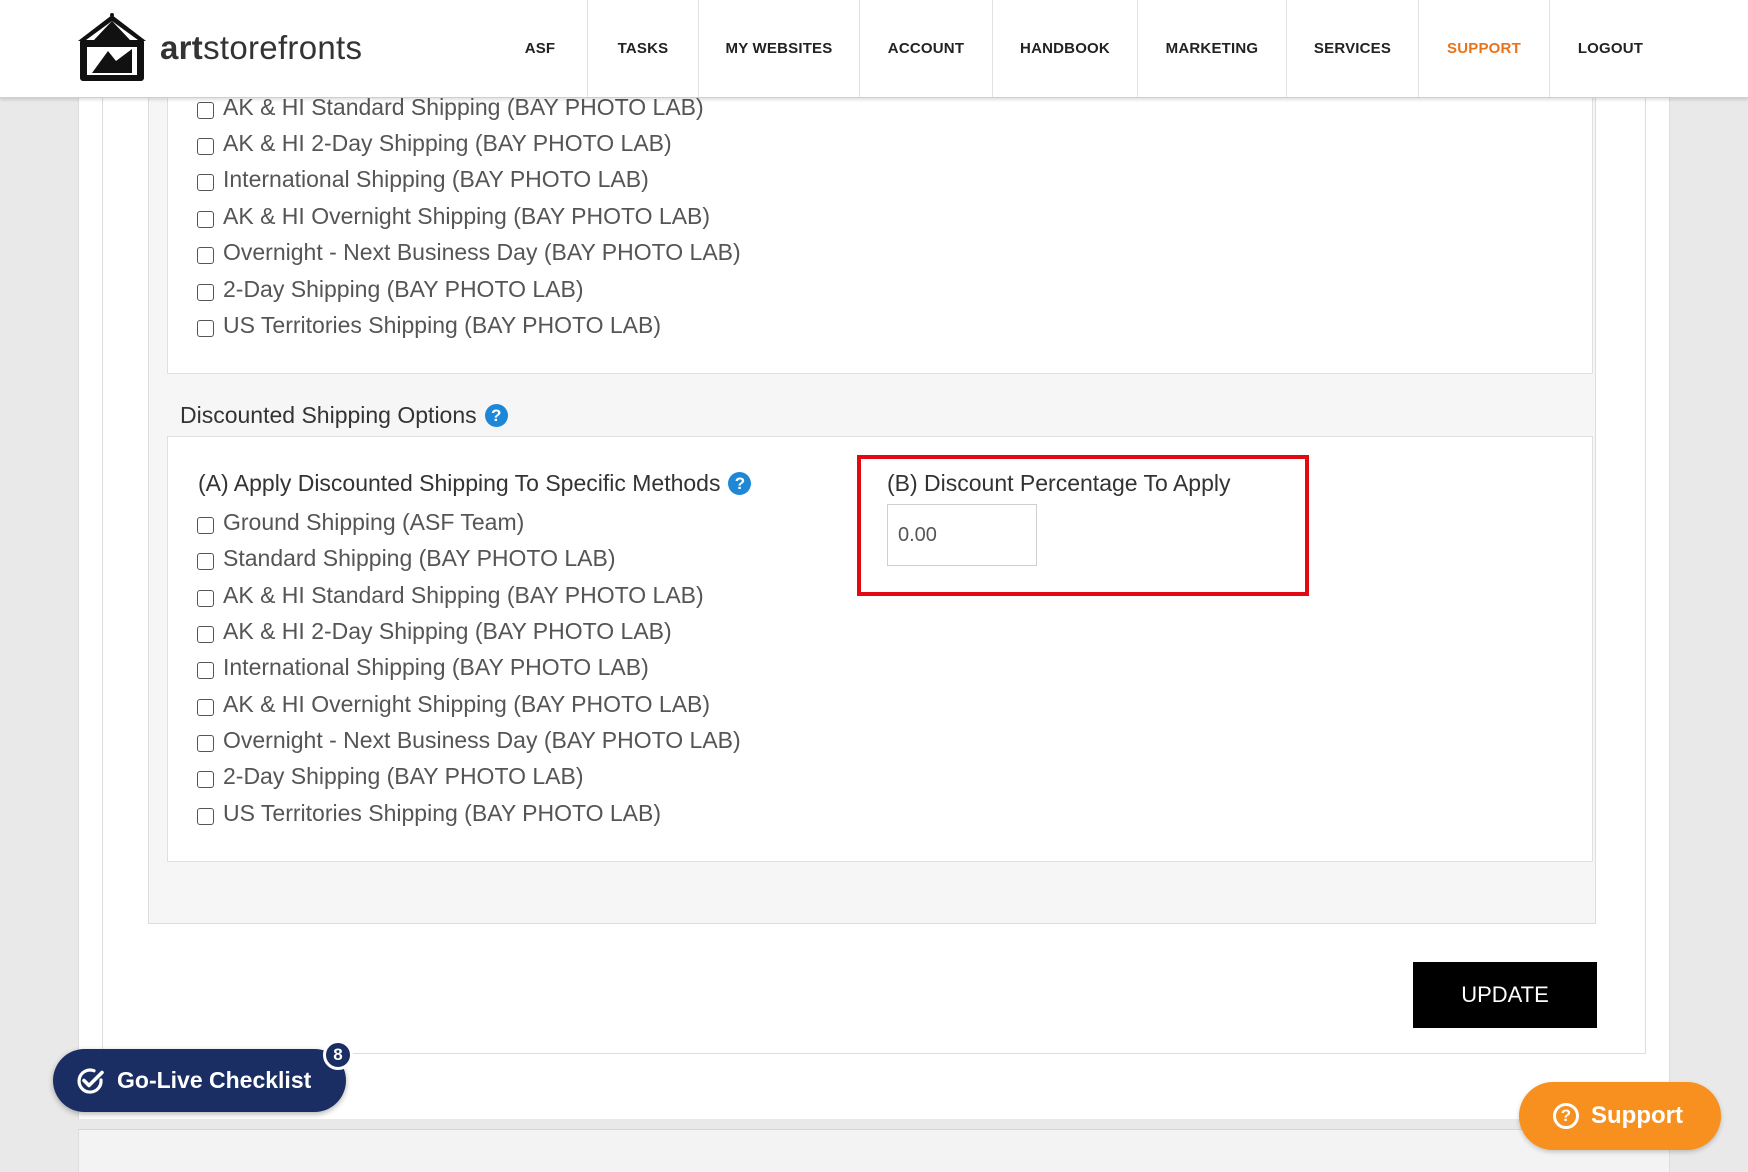  I want to click on support-widget-label: Support, so click(1637, 1115).